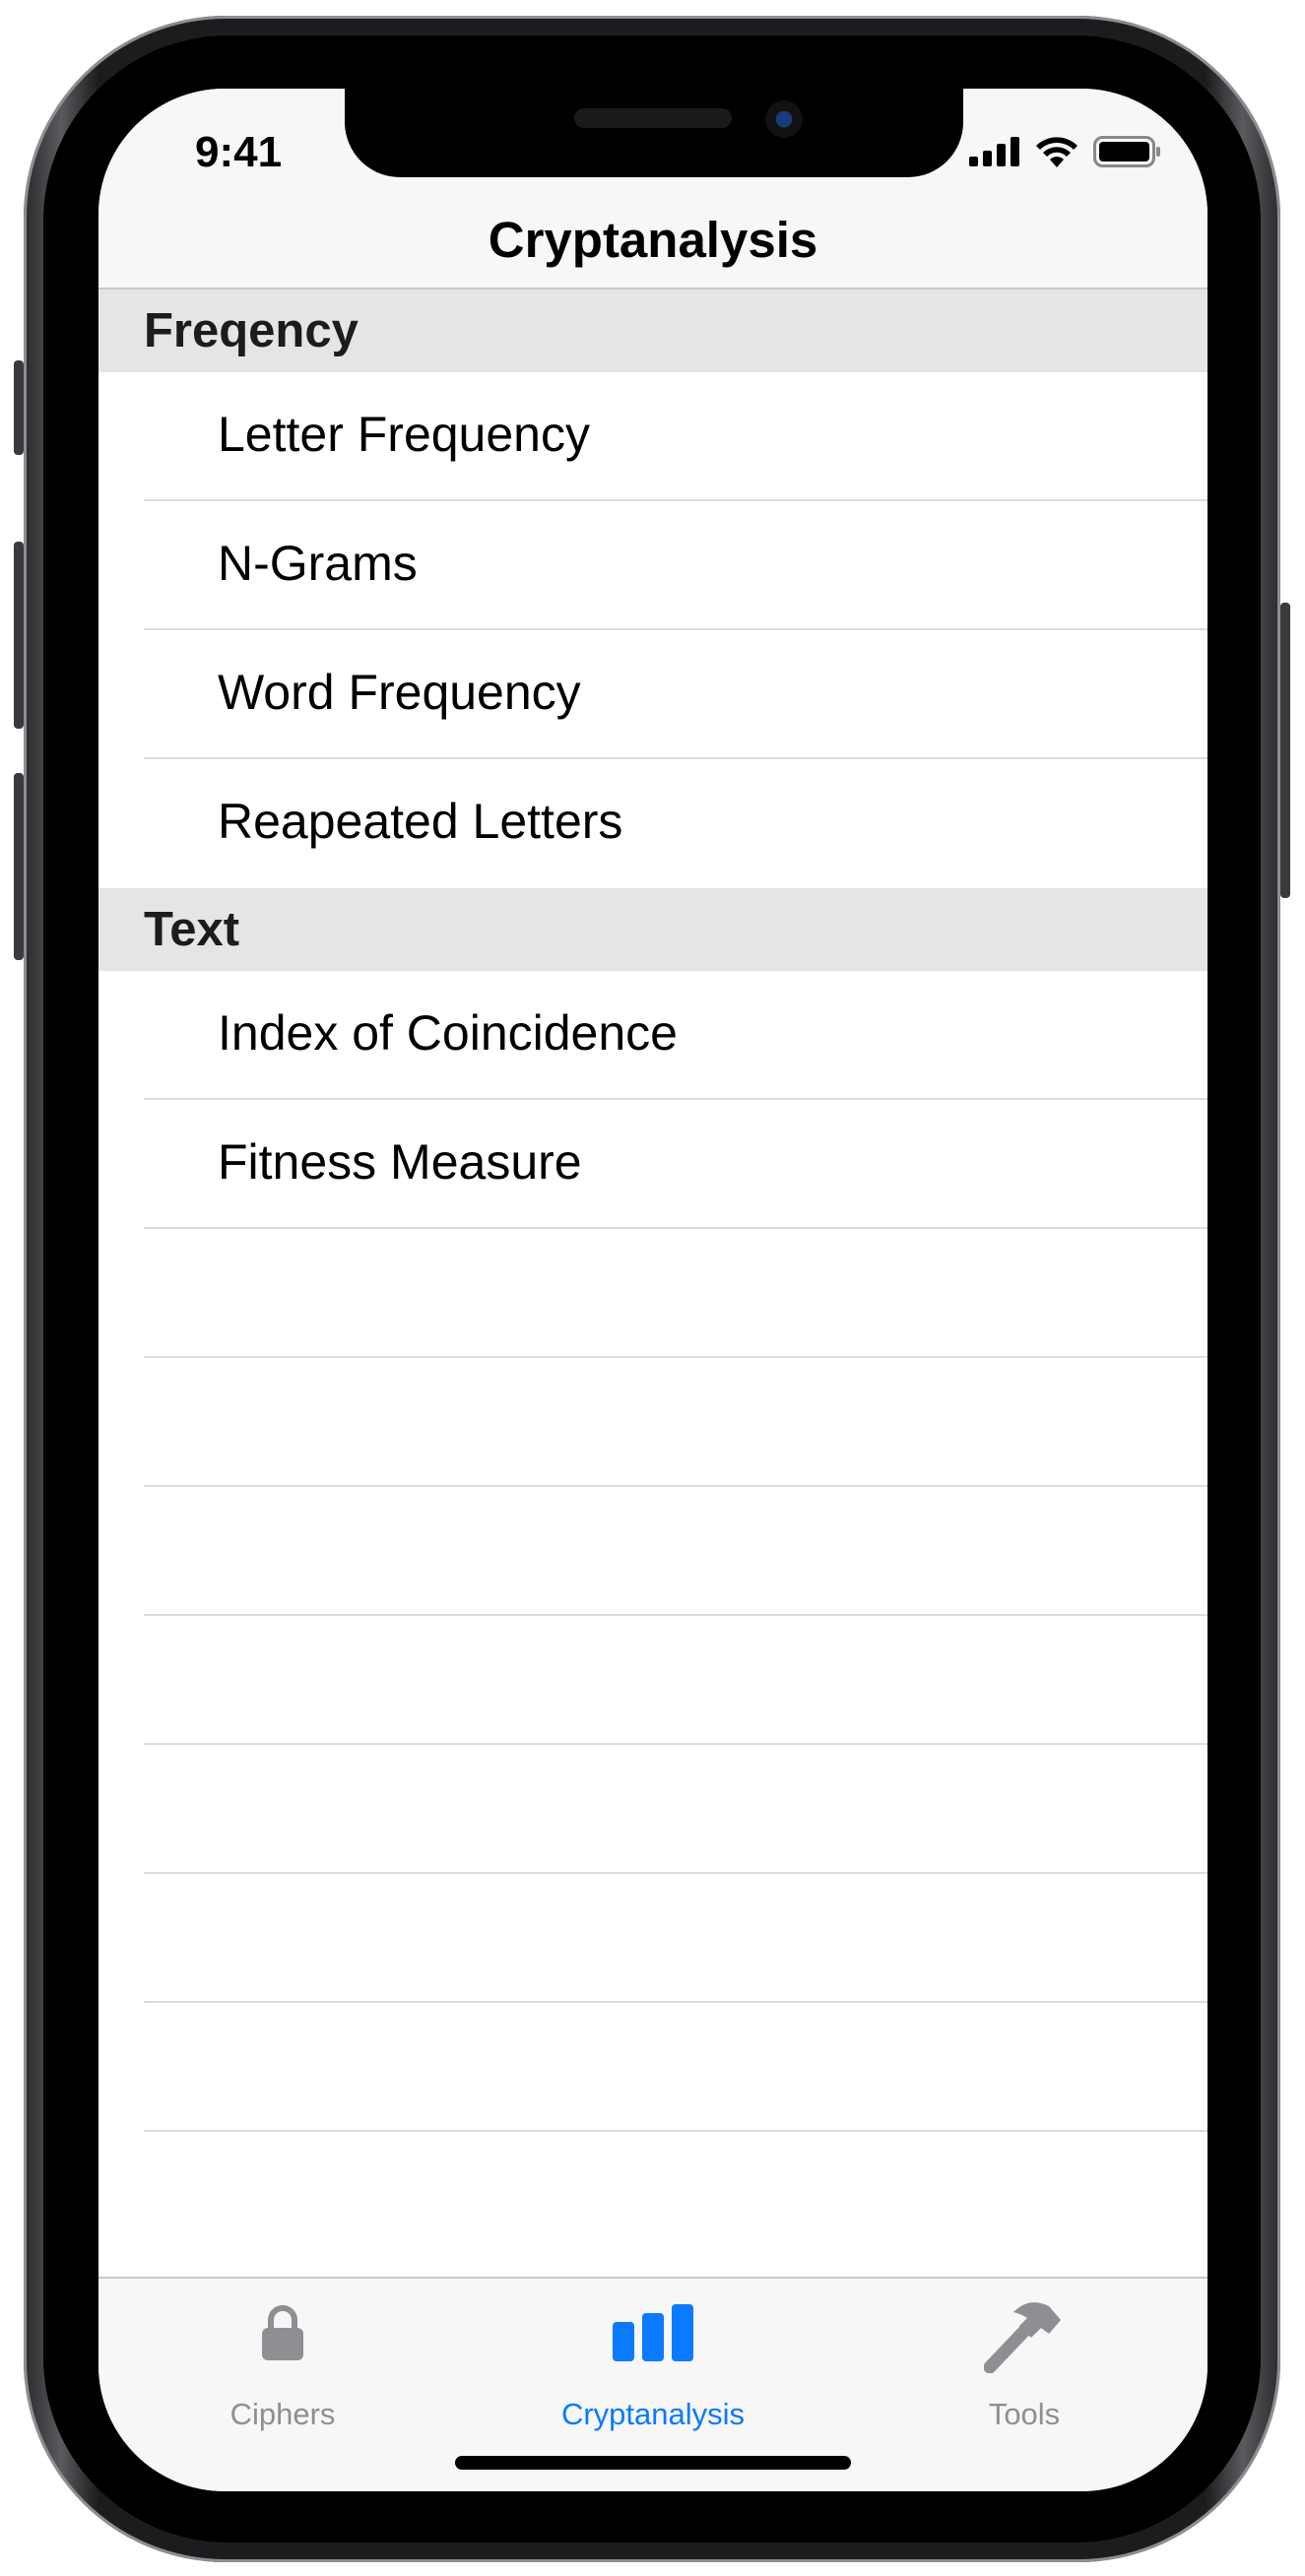  What do you see at coordinates (652, 436) in the screenshot?
I see `list-item-letter-frequency: Letter Frequency` at bounding box center [652, 436].